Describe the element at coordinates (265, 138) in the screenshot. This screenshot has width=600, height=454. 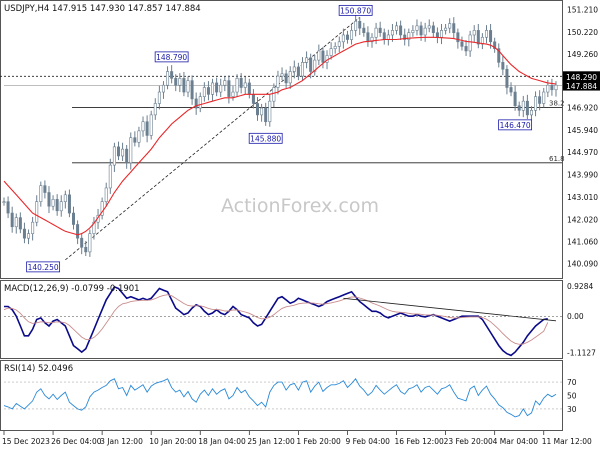
I see `label-145-880: 145.880` at that location.